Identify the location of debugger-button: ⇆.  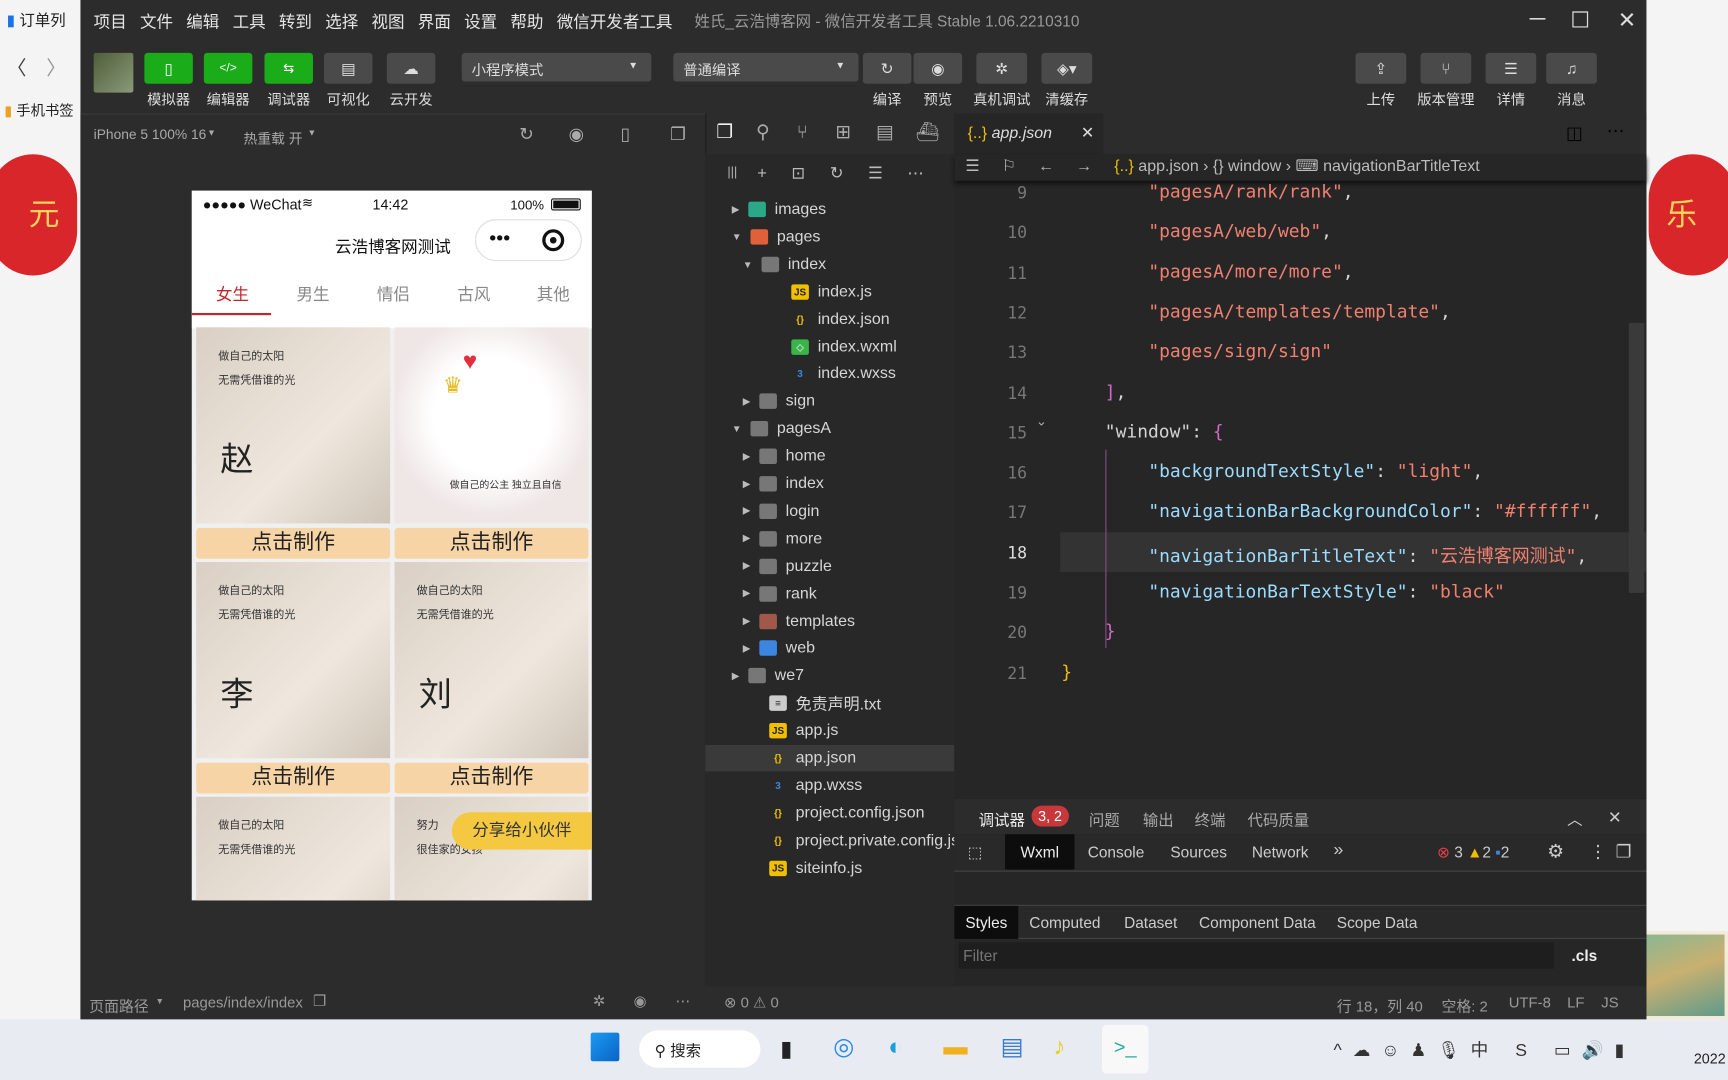
(288, 68).